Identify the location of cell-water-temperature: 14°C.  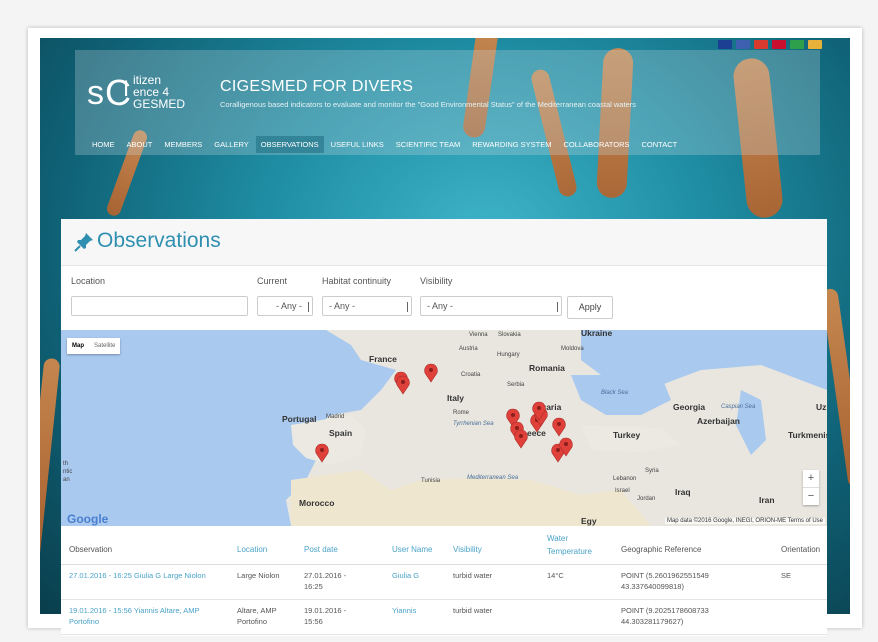
(555, 575).